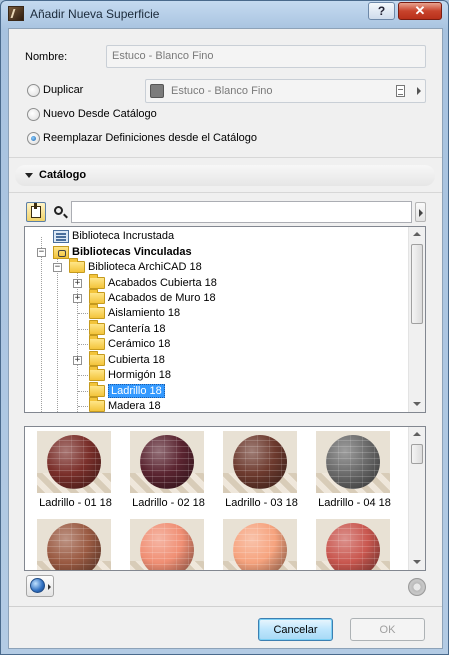 This screenshot has height=655, width=449. I want to click on tree-item-hormigon: Hormigón 18, so click(130, 374).